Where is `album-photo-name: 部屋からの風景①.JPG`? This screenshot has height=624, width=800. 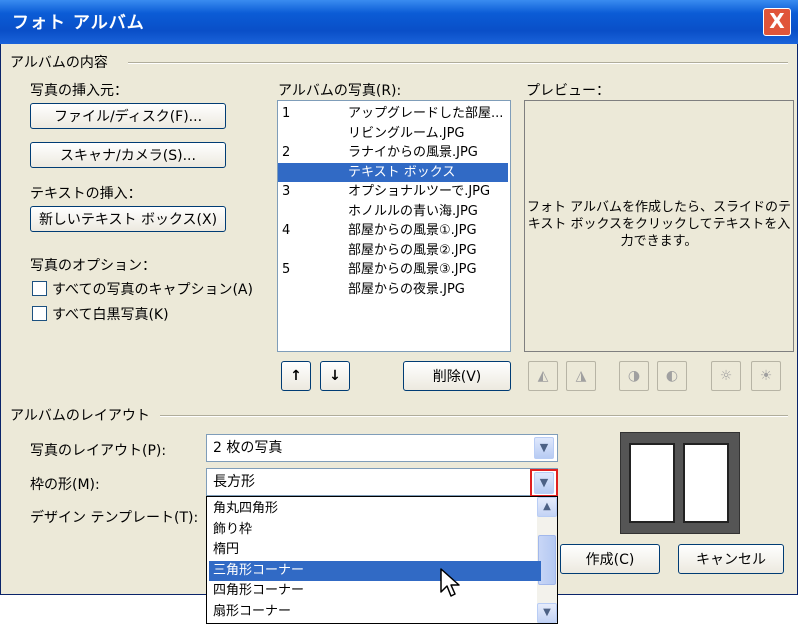 album-photo-name: 部屋からの風景①.JPG is located at coordinates (412, 230).